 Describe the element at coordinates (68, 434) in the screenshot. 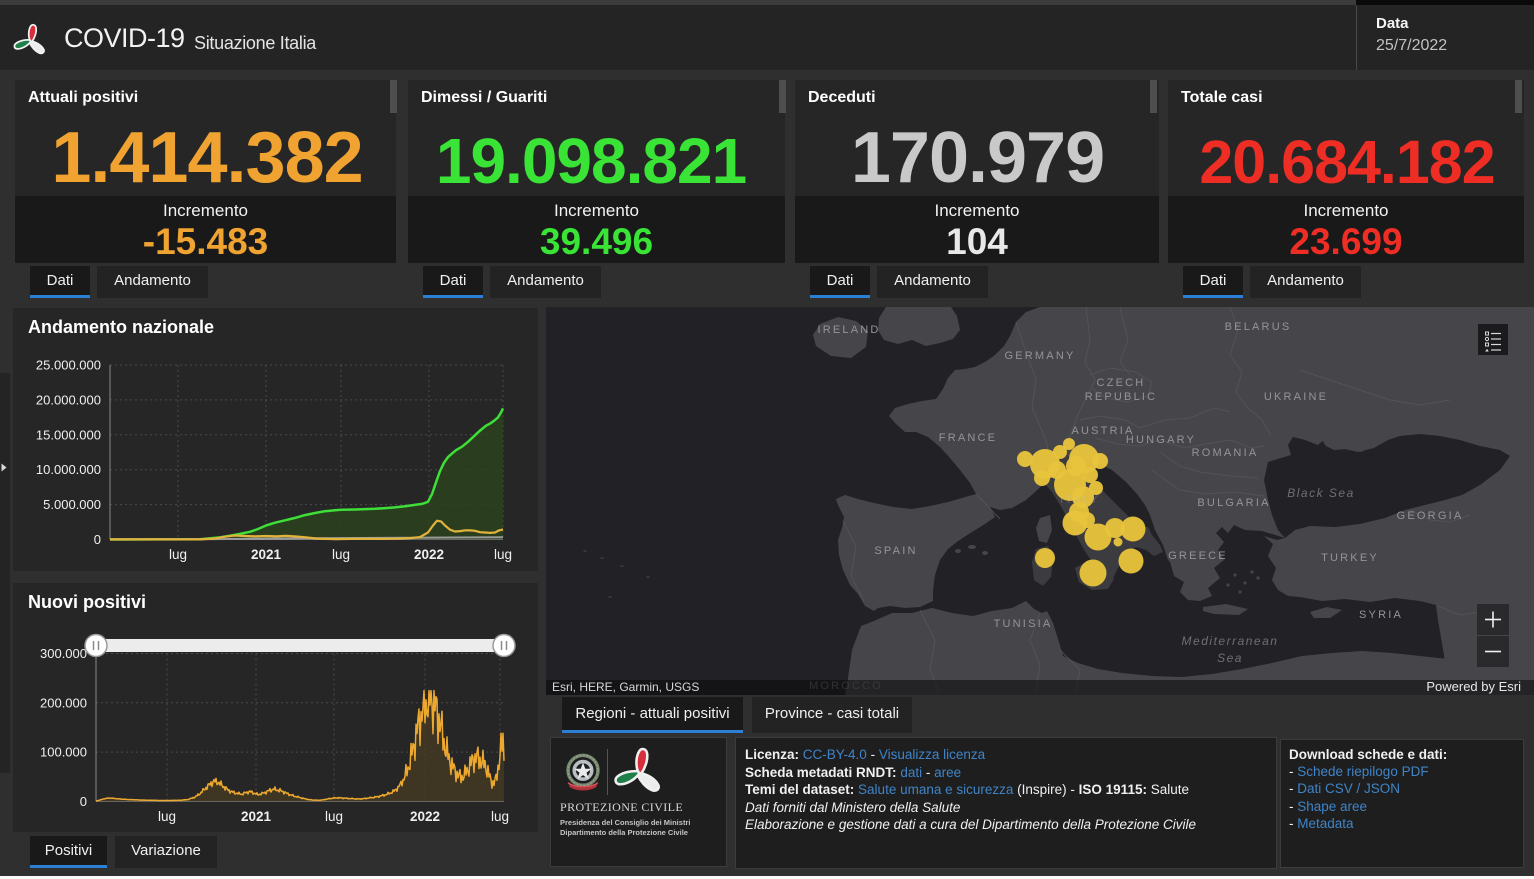

I see `svg-text: 15.000.000` at that location.